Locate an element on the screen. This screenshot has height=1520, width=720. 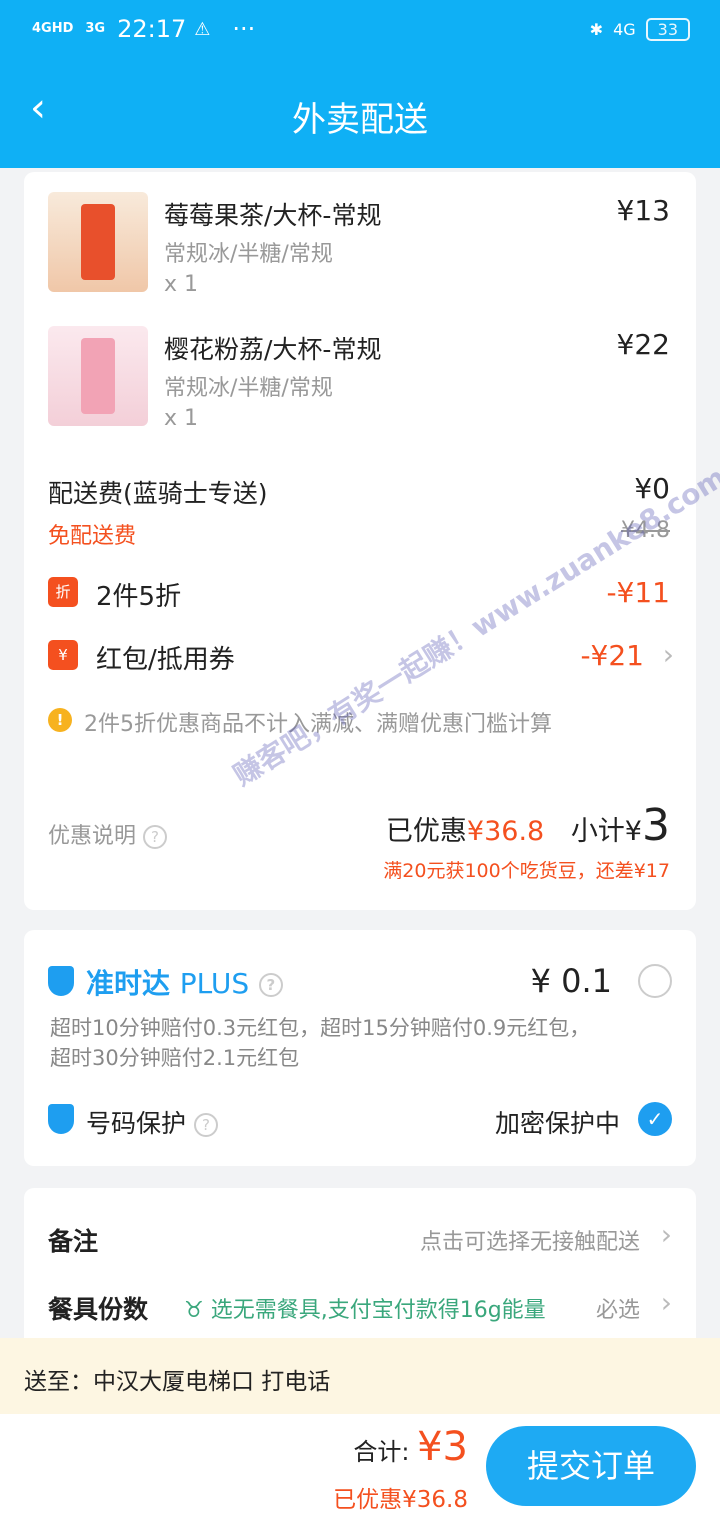
bluetooth-icon: ✱ is located at coordinates (596, 29).